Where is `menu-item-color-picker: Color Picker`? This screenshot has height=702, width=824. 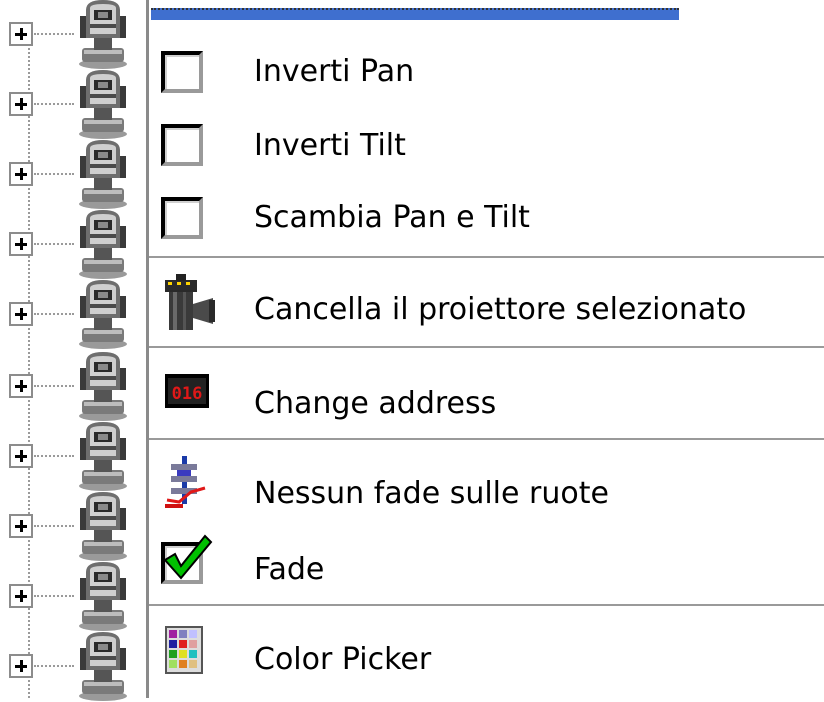
menu-item-color-picker: Color Picker is located at coordinates (486, 655).